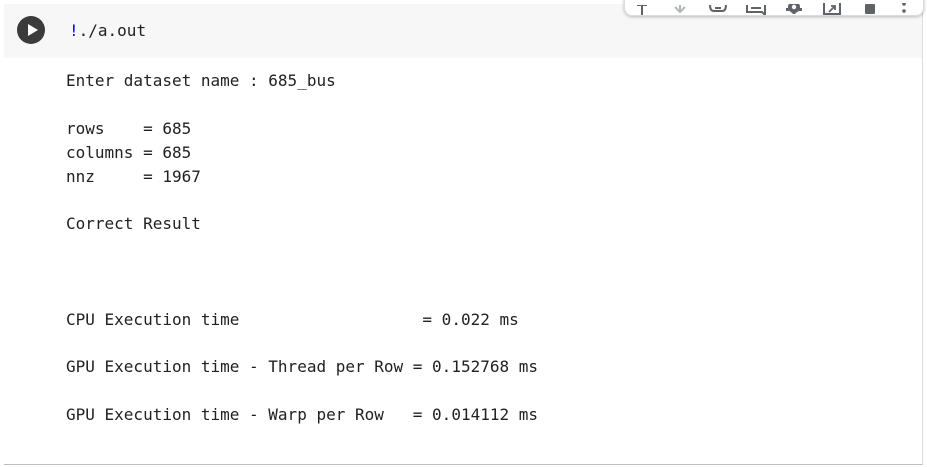  What do you see at coordinates (129, 128) in the screenshot?
I see `output-line-rows: rows = 685` at bounding box center [129, 128].